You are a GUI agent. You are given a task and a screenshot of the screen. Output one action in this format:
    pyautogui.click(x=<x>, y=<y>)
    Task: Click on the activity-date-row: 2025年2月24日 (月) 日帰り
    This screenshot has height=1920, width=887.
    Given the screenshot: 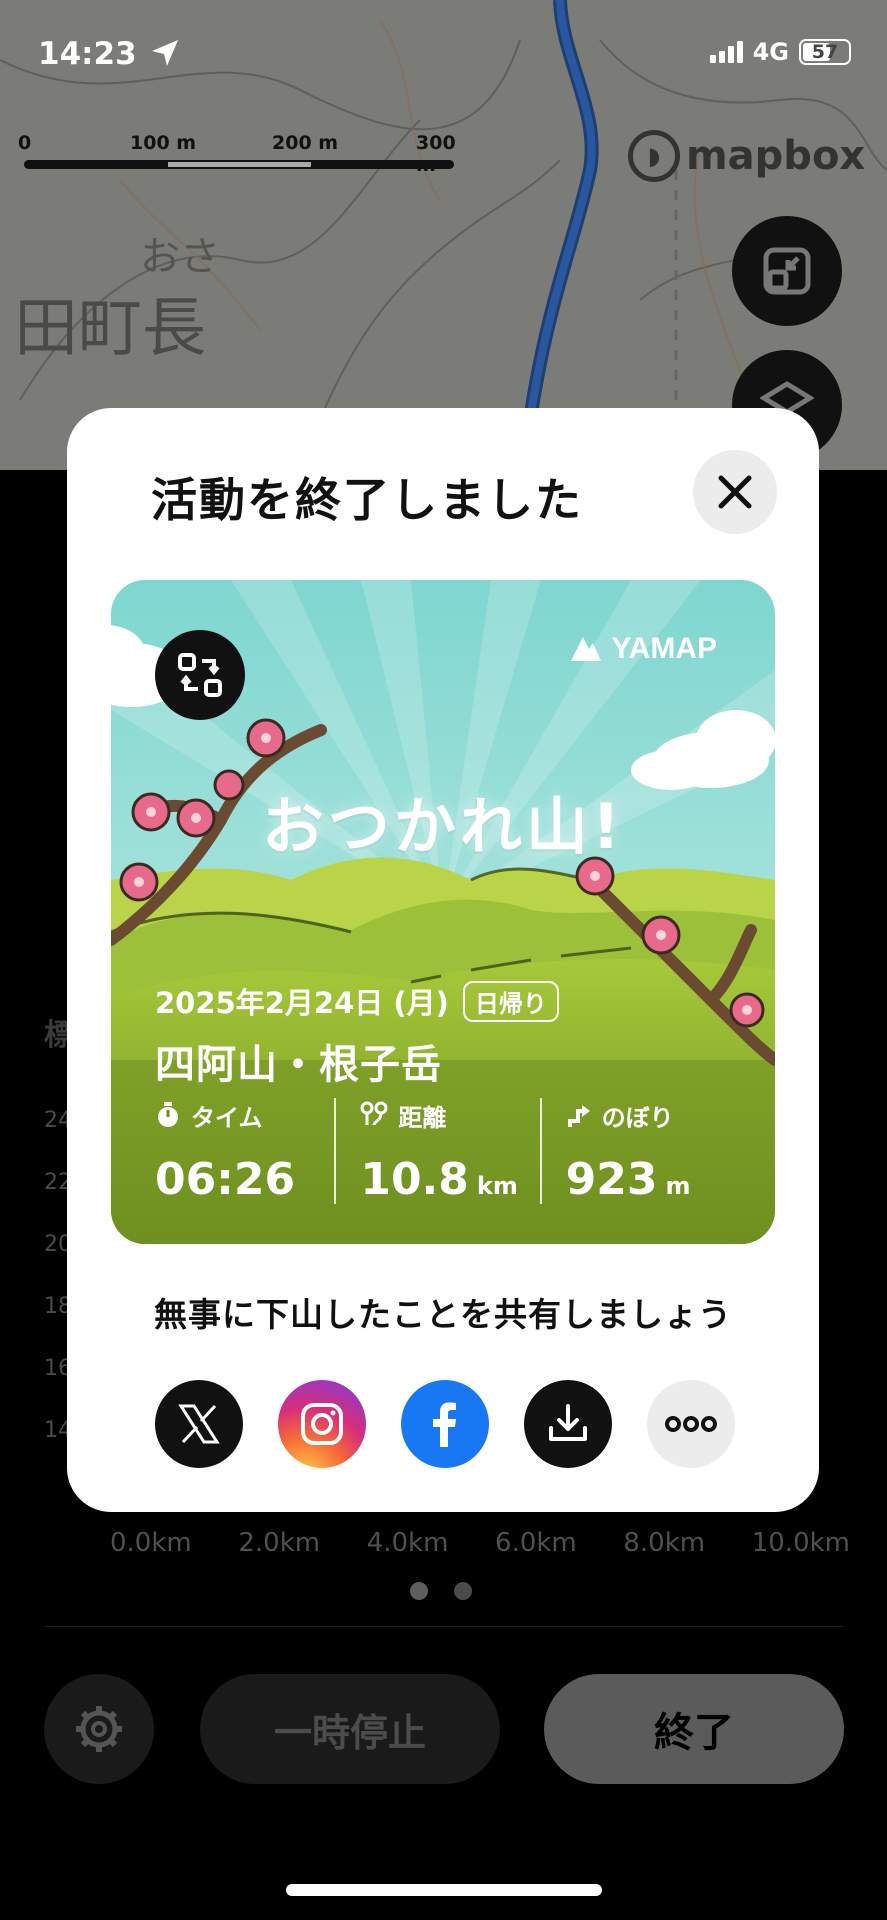 What is the action you would take?
    pyautogui.click(x=357, y=1001)
    